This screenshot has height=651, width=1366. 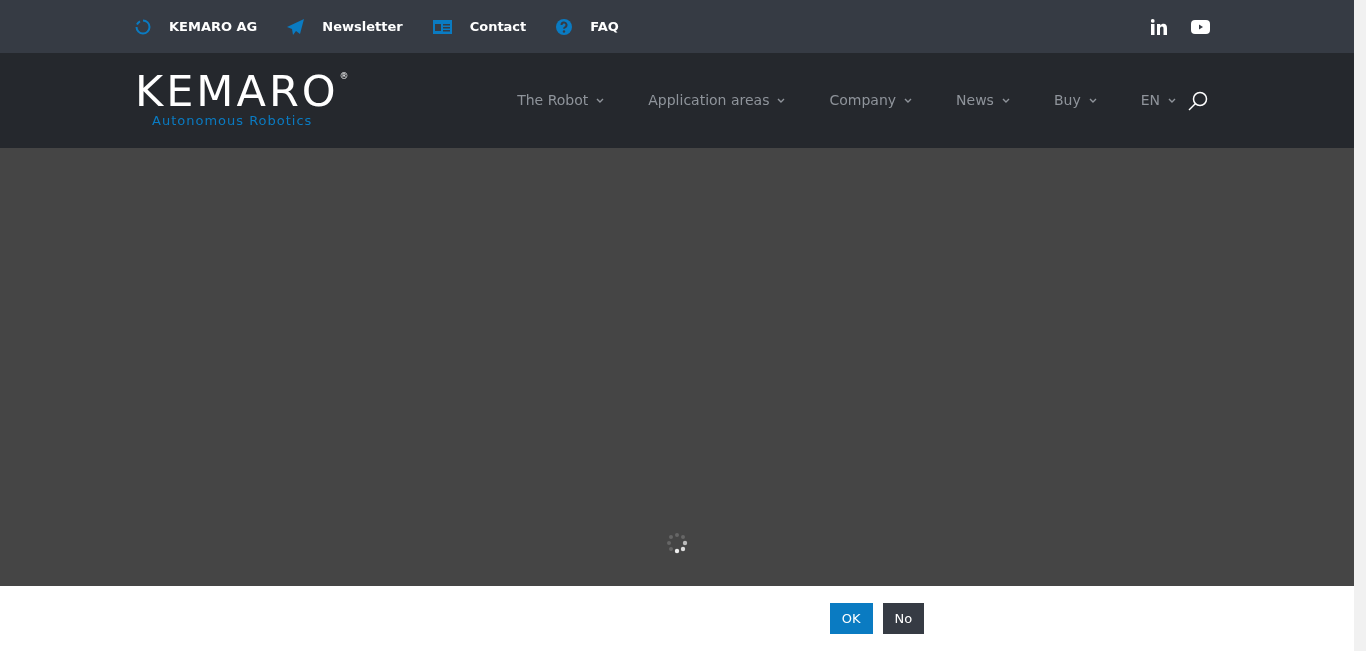 I want to click on nav-menu-item: The Robot, so click(x=561, y=100).